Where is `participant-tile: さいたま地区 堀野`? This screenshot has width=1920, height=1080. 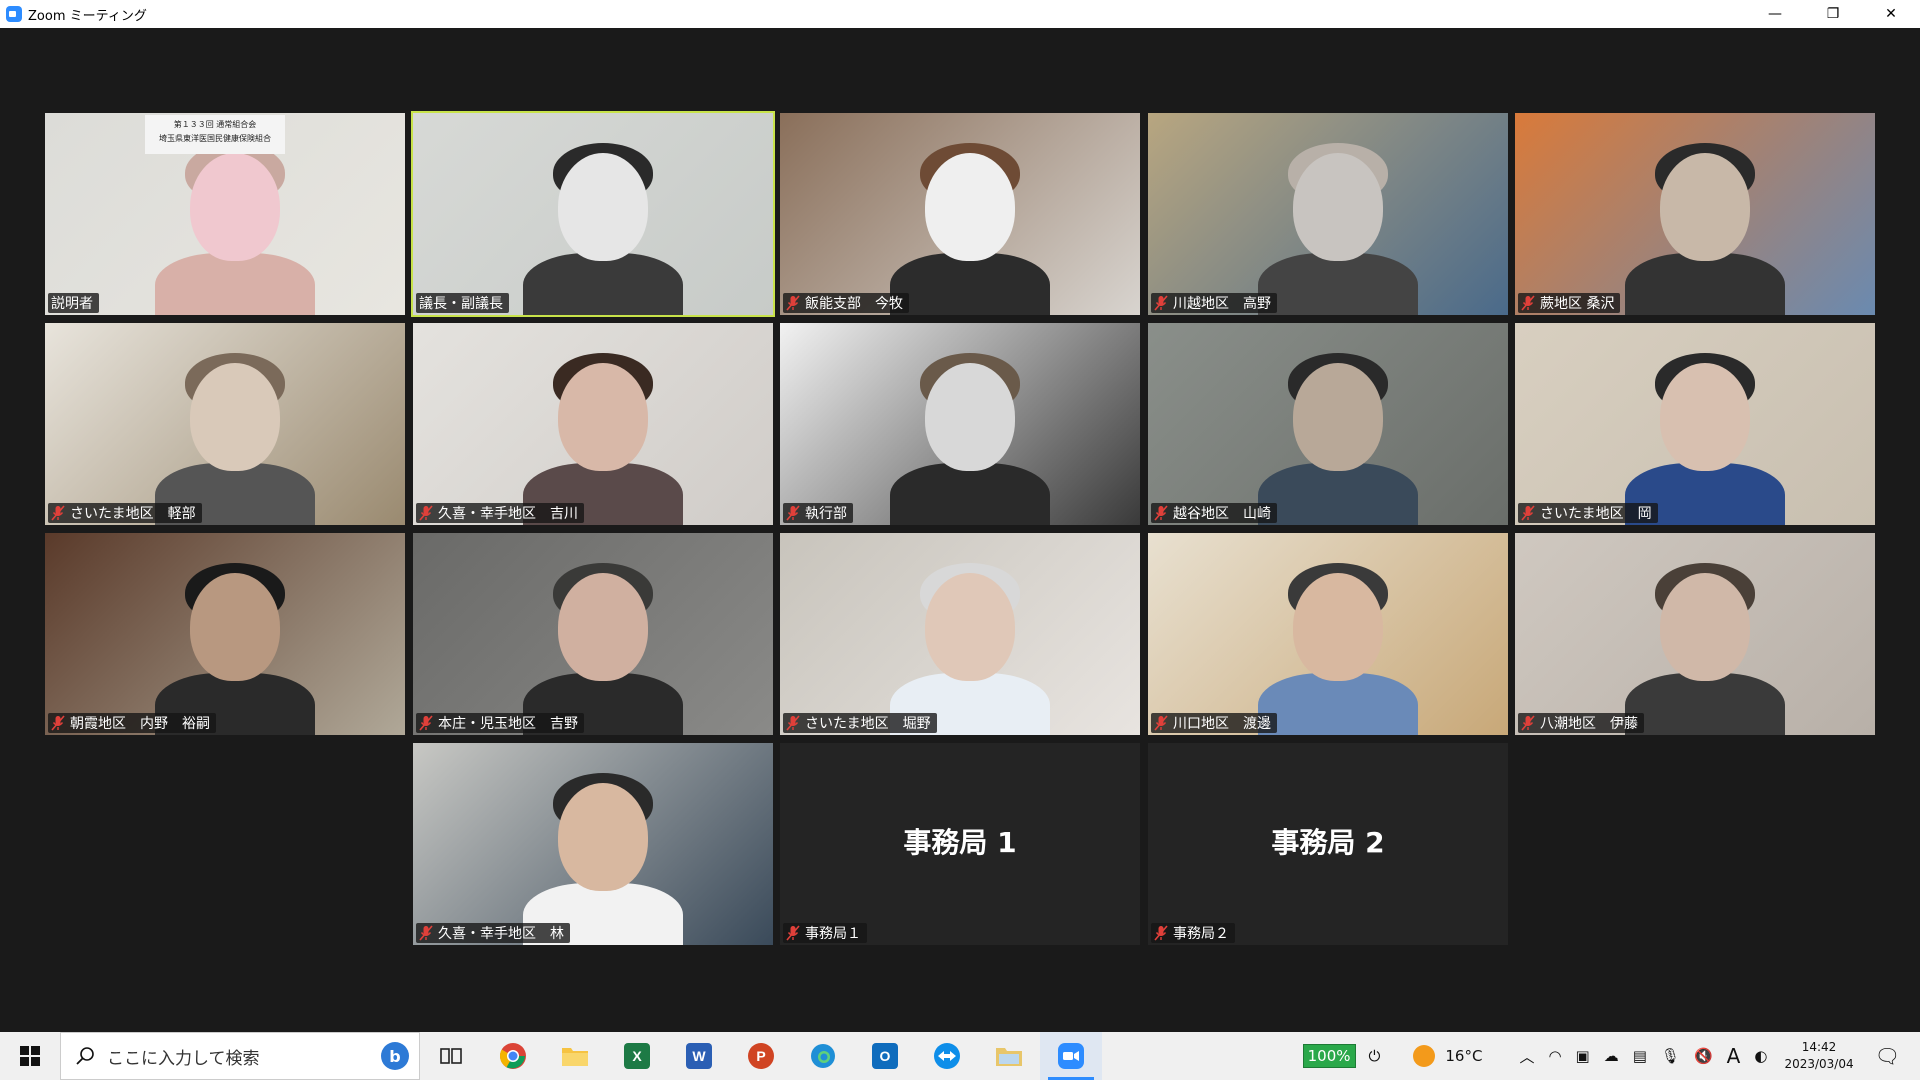
participant-tile: さいたま地区 堀野 is located at coordinates (960, 634).